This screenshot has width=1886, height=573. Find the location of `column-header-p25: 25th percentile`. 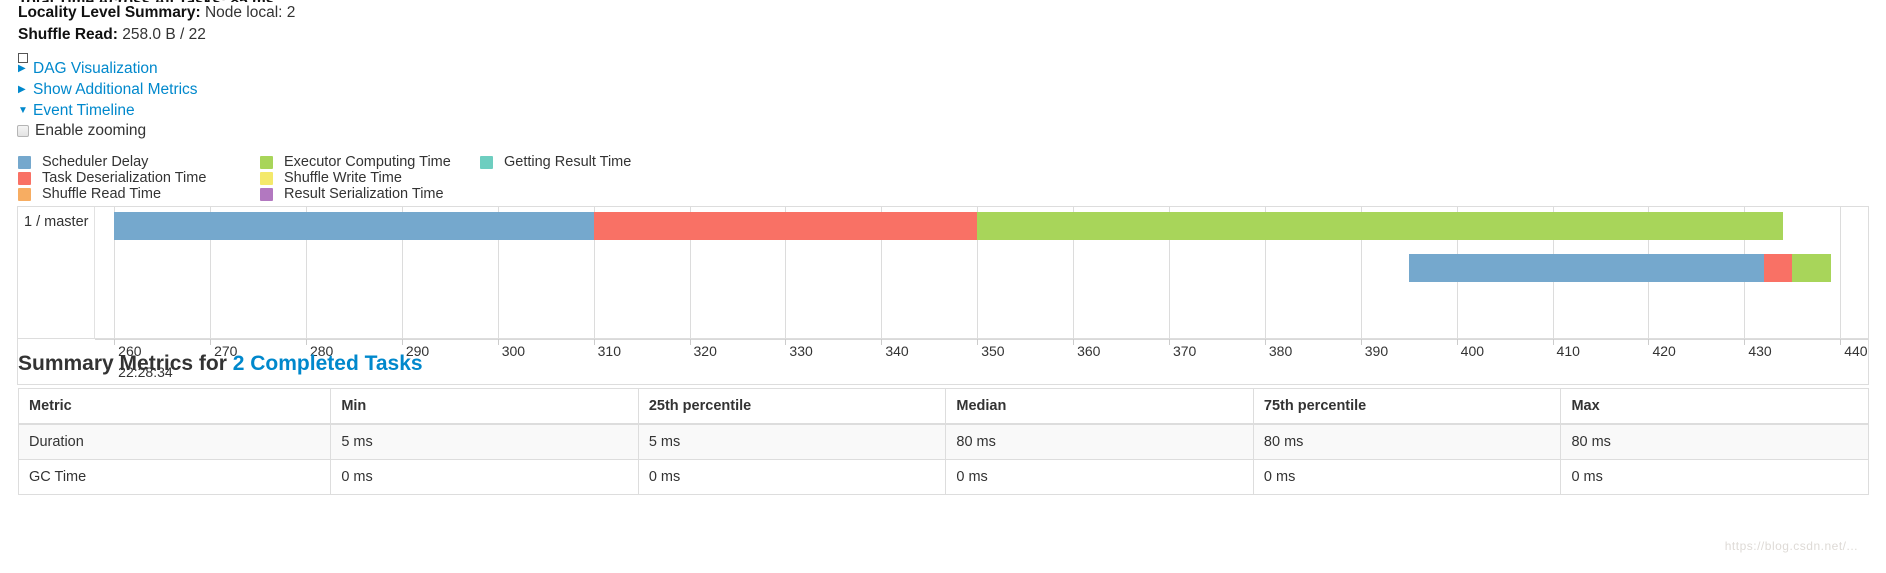

column-header-p25: 25th percentile is located at coordinates (792, 406).